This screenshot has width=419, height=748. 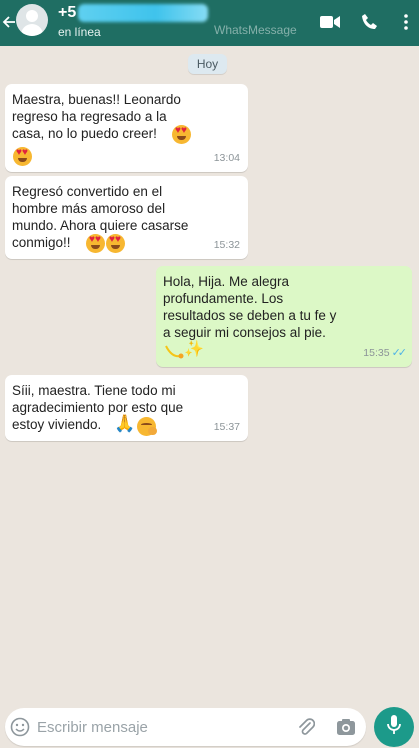 What do you see at coordinates (194, 349) in the screenshot?
I see `sparkles-emoji: ✨` at bounding box center [194, 349].